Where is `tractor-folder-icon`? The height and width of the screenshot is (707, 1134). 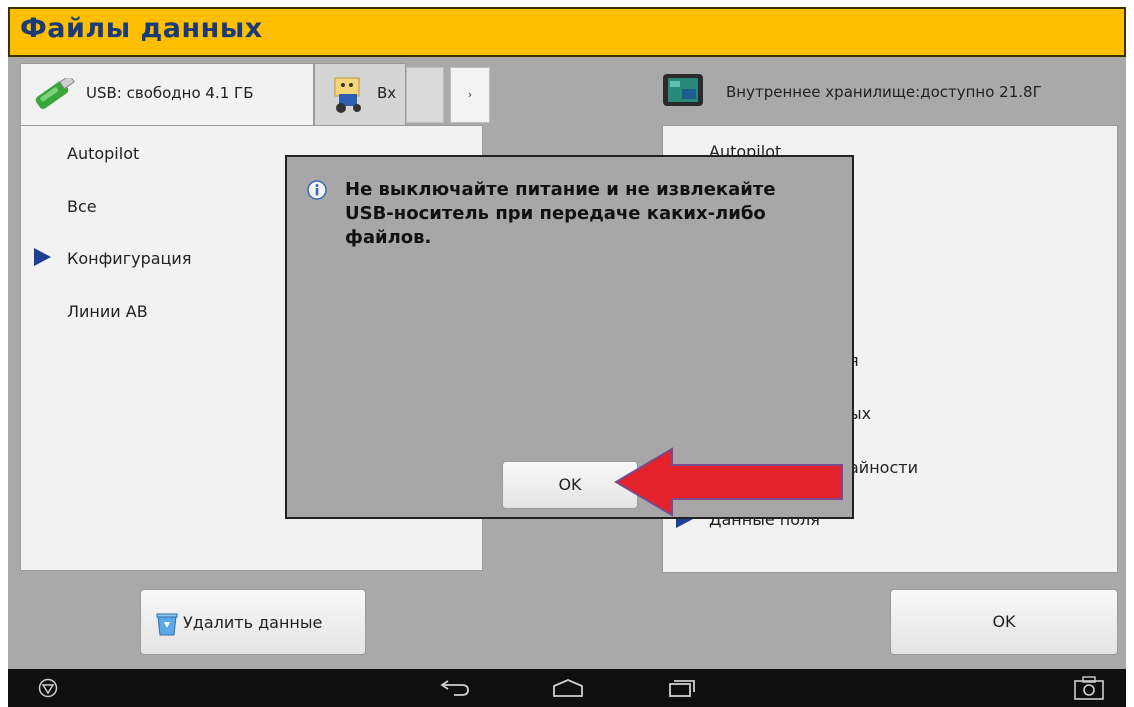 tractor-folder-icon is located at coordinates (349, 97).